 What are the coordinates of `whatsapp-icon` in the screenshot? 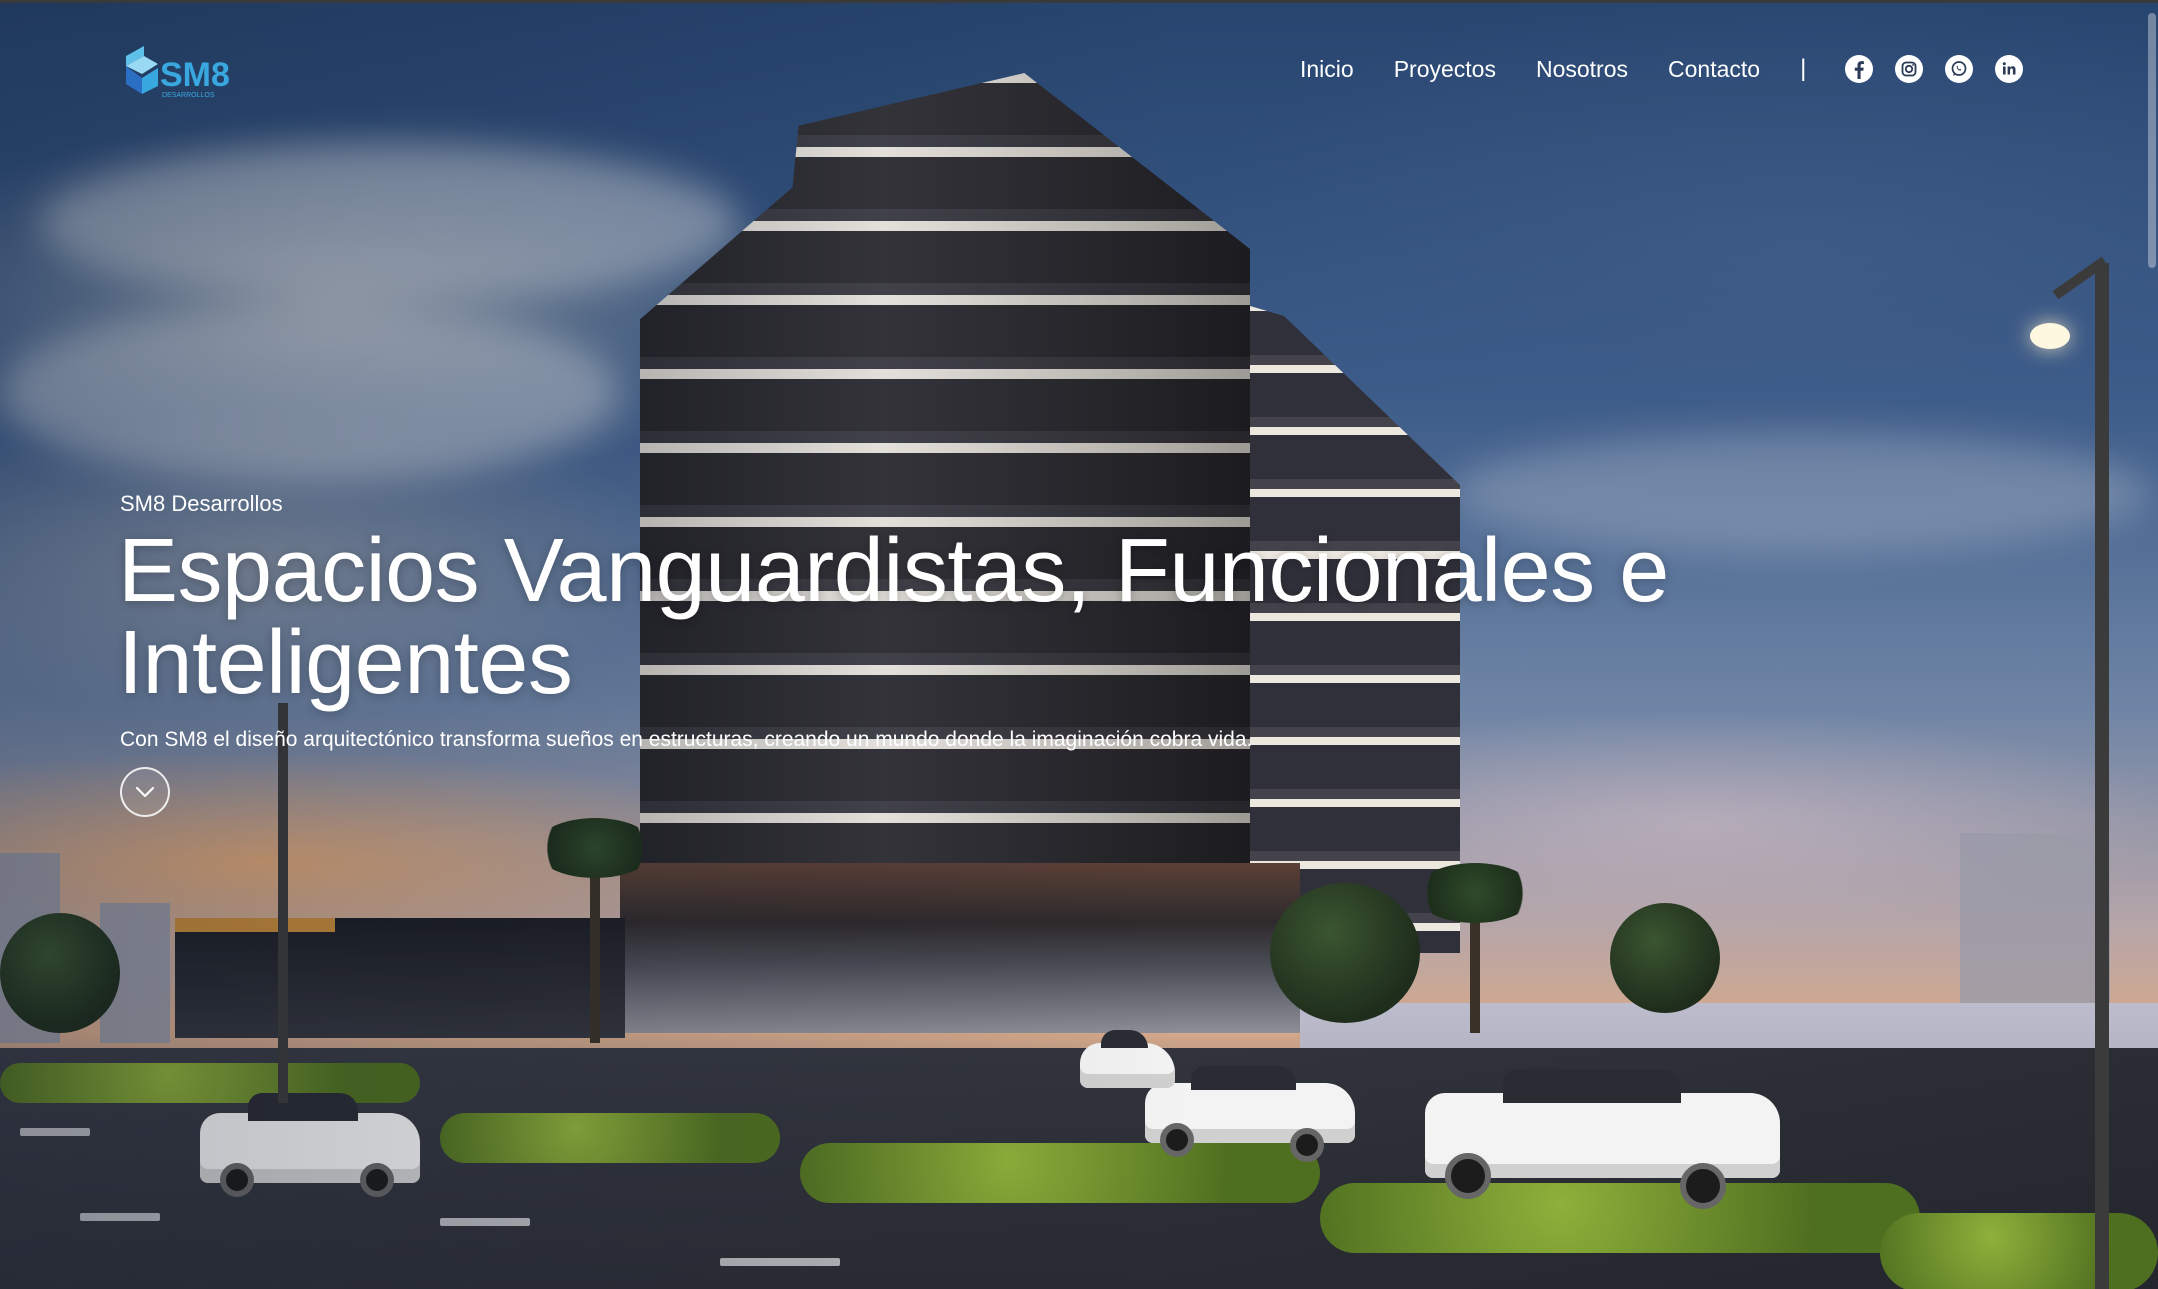 It's located at (1959, 69).